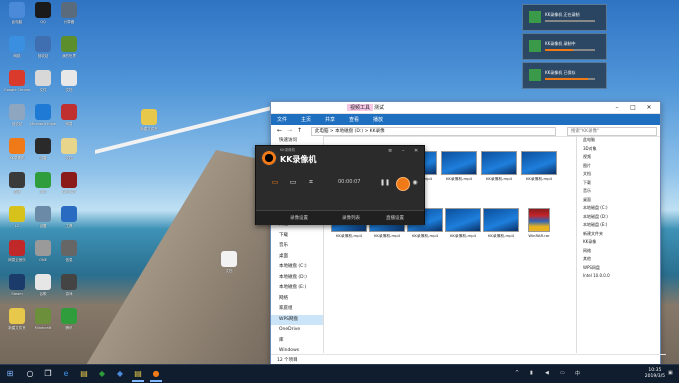 The height and width of the screenshot is (383, 679). Describe the element at coordinates (229, 262) in the screenshot. I see `desktop-doc-icon: 文档` at that location.